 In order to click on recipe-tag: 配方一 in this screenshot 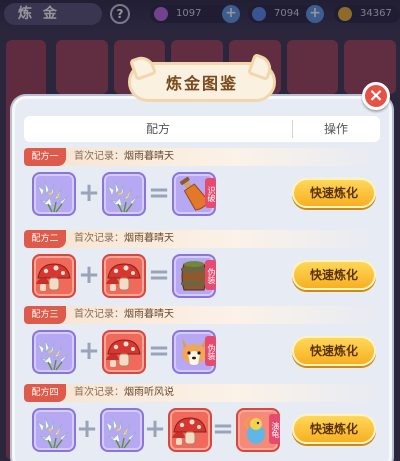, I will do `click(45, 157)`.